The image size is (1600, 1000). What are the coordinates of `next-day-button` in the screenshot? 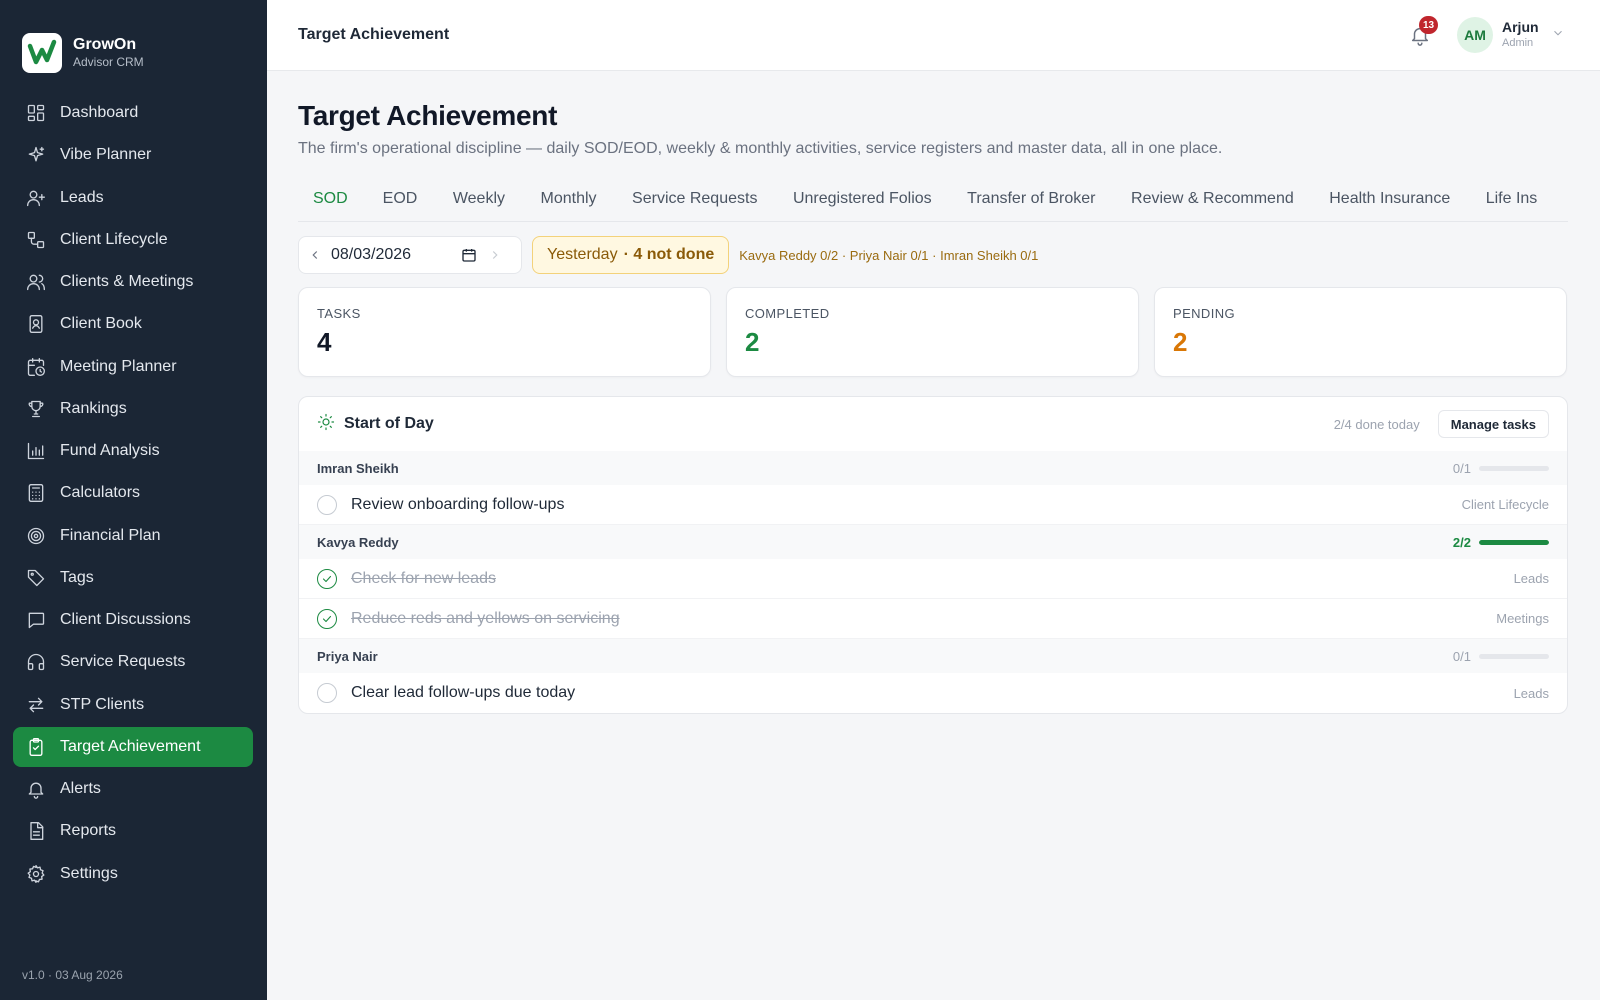 It's located at (495, 255).